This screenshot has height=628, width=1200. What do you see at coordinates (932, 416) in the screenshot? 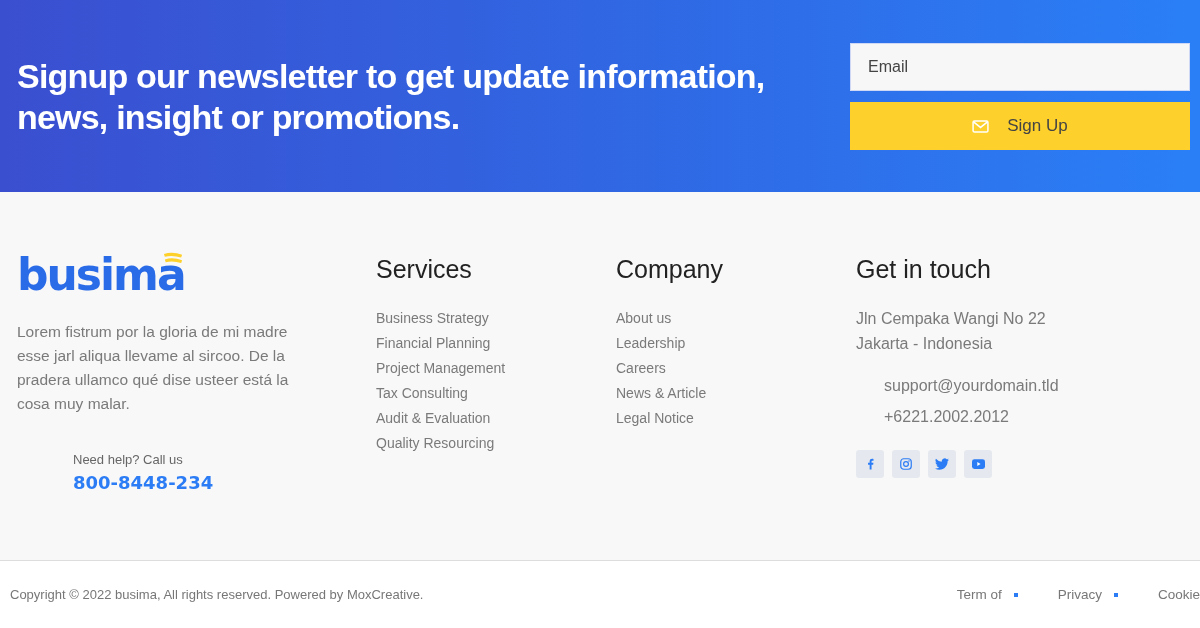
I see `phone-link: +6221.2002.2012` at bounding box center [932, 416].